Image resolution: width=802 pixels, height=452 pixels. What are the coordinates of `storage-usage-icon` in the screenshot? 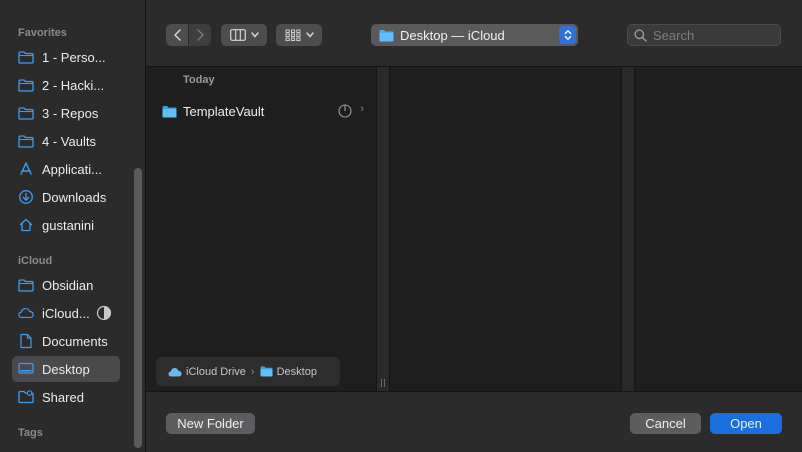 It's located at (104, 313).